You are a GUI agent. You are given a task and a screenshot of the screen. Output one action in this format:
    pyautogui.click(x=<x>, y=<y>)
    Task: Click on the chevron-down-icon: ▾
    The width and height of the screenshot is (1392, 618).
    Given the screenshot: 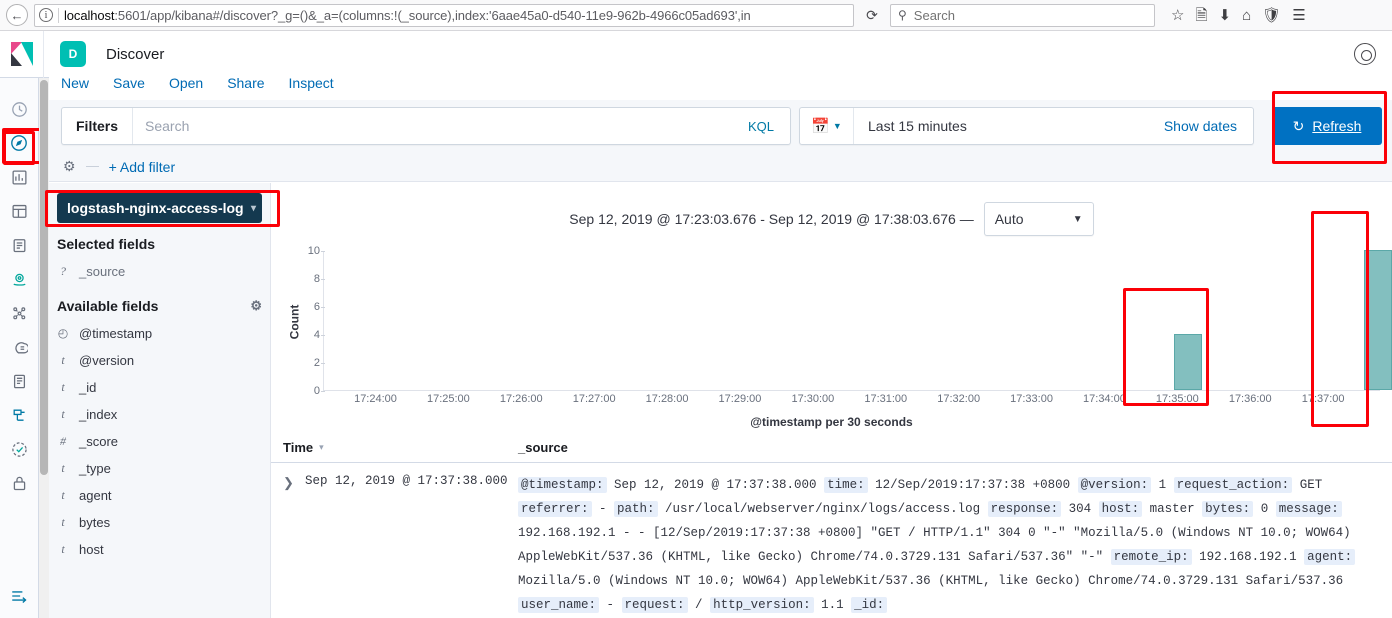 What is the action you would take?
    pyautogui.click(x=253, y=208)
    